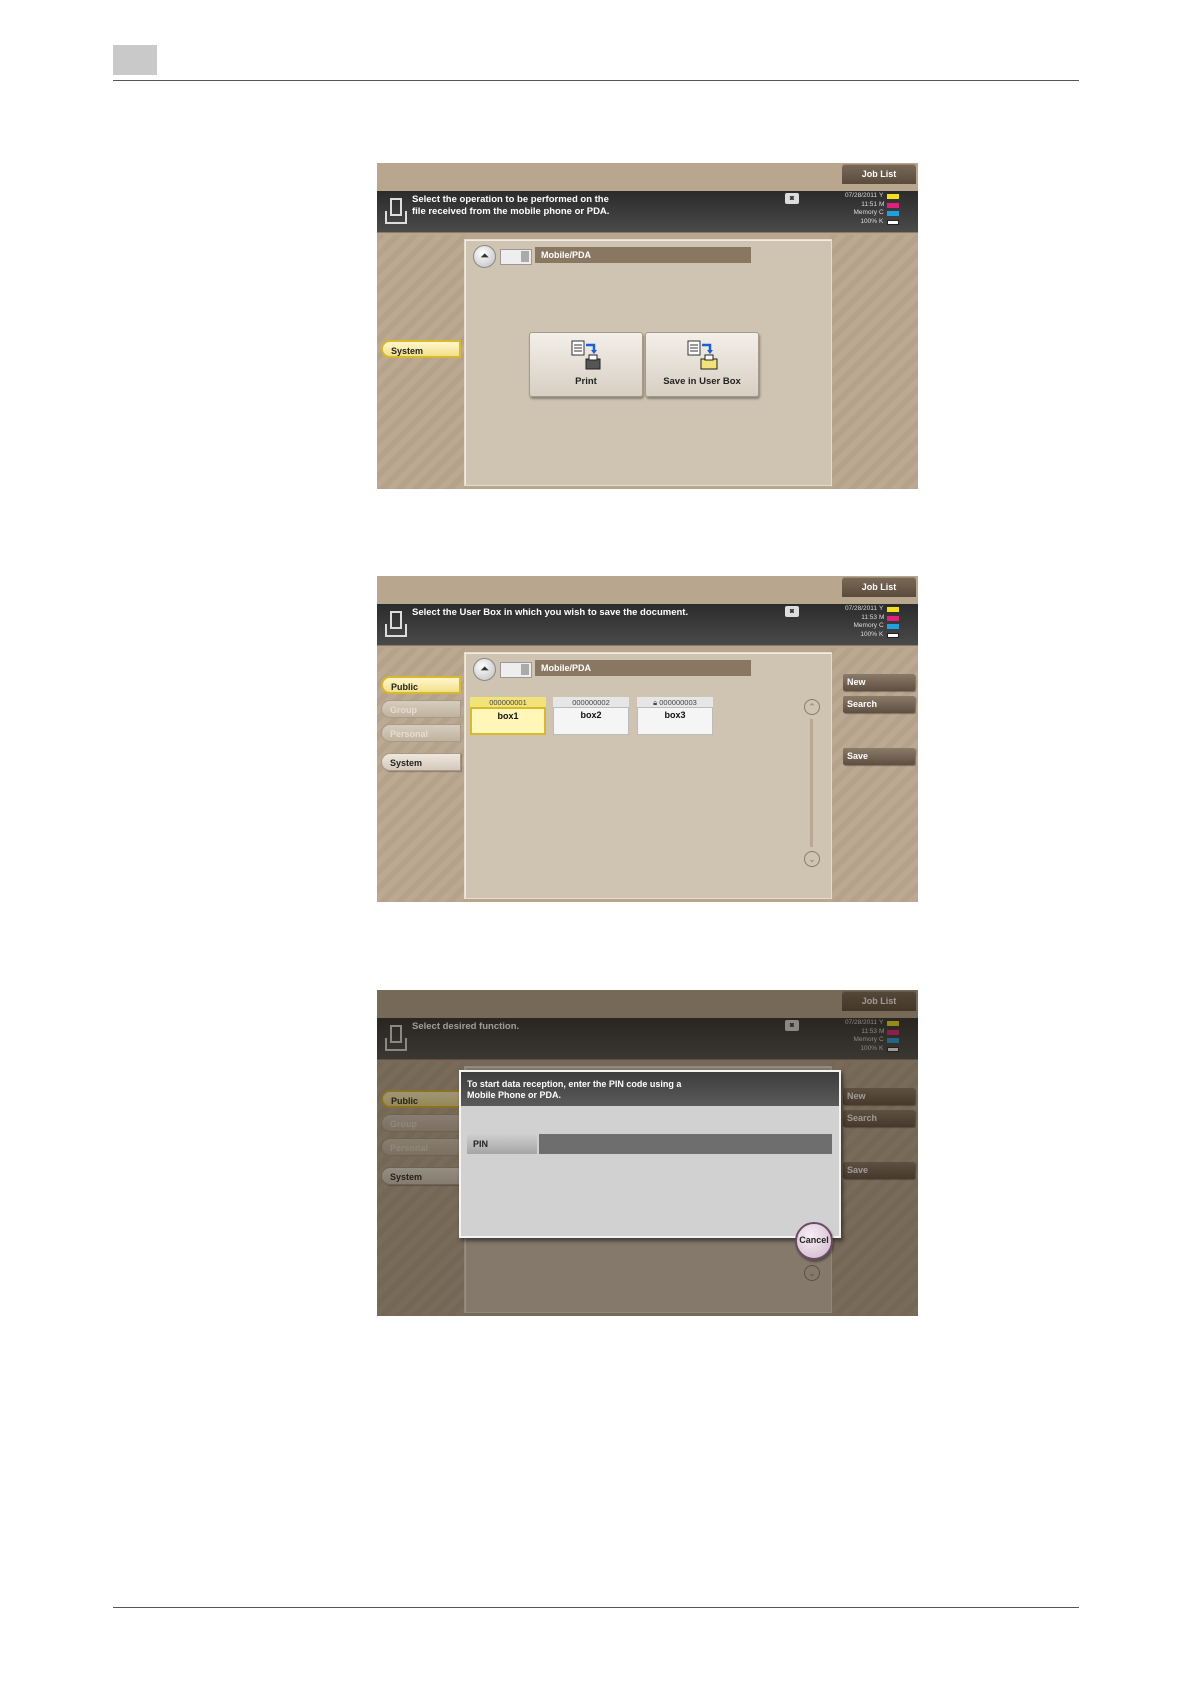 This screenshot has width=1190, height=1684. I want to click on box-name: box2, so click(591, 721).